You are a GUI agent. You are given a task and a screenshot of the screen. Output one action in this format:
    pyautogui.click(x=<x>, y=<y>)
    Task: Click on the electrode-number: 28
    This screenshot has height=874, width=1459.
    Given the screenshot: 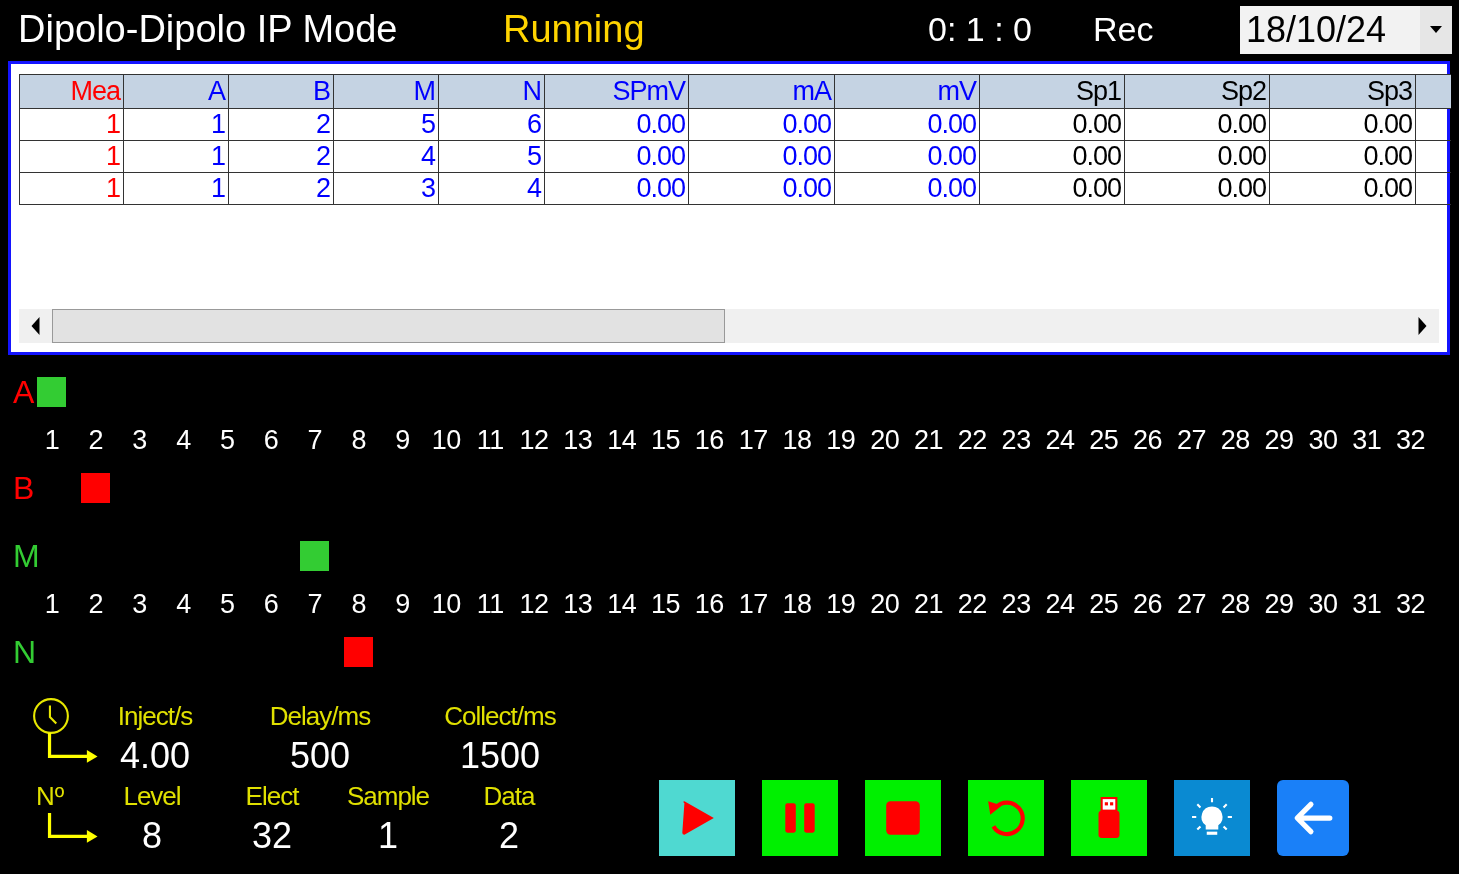 What is the action you would take?
    pyautogui.click(x=1235, y=440)
    